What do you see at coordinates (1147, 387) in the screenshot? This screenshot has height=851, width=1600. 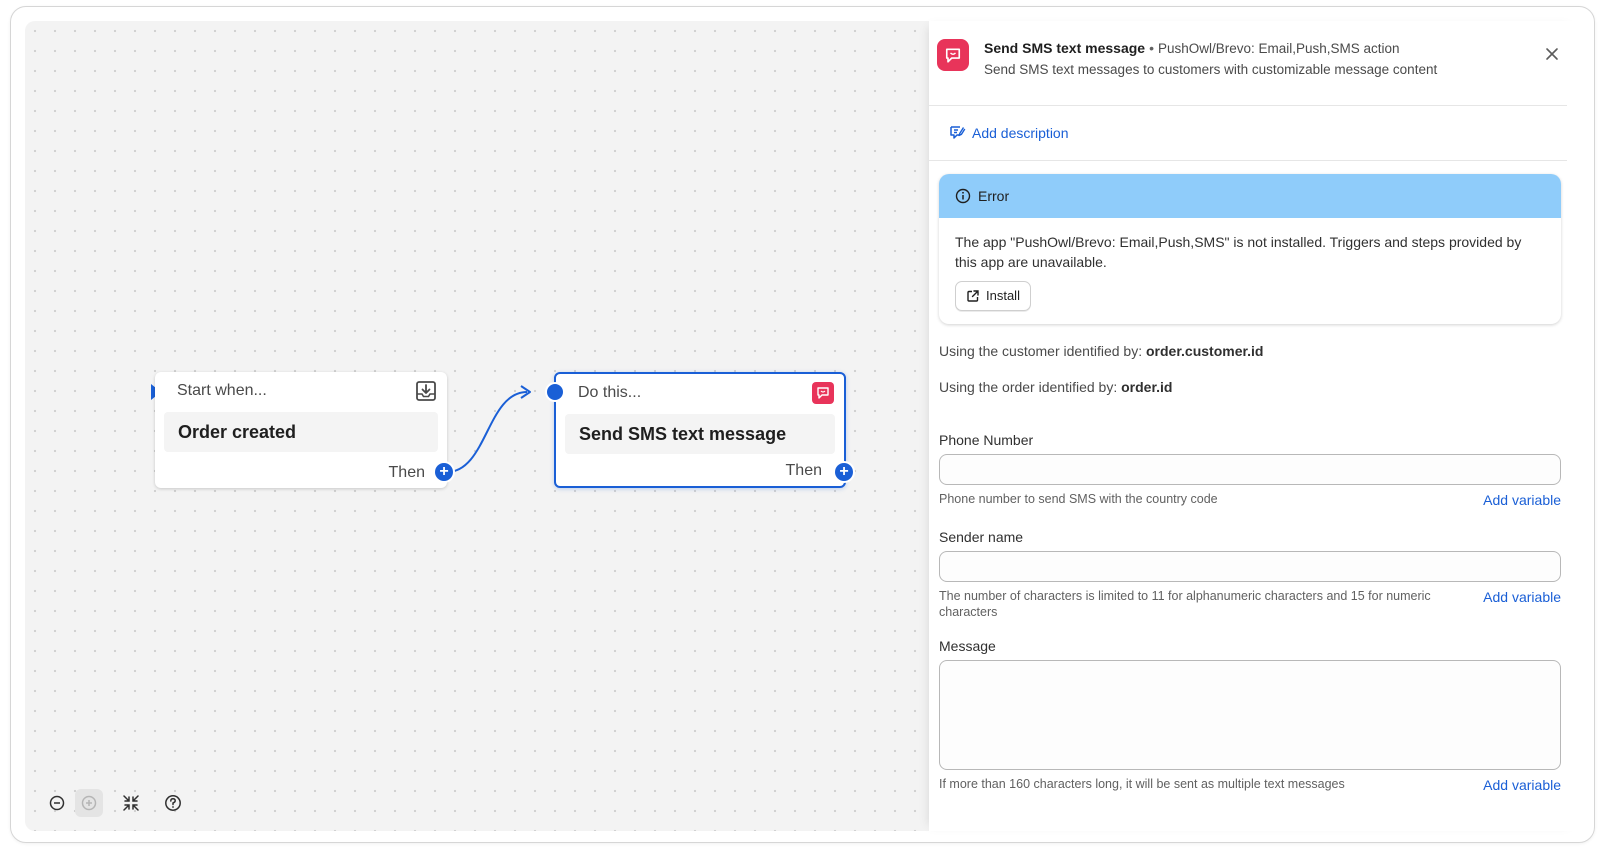 I see `order-identifier-value: order.id` at bounding box center [1147, 387].